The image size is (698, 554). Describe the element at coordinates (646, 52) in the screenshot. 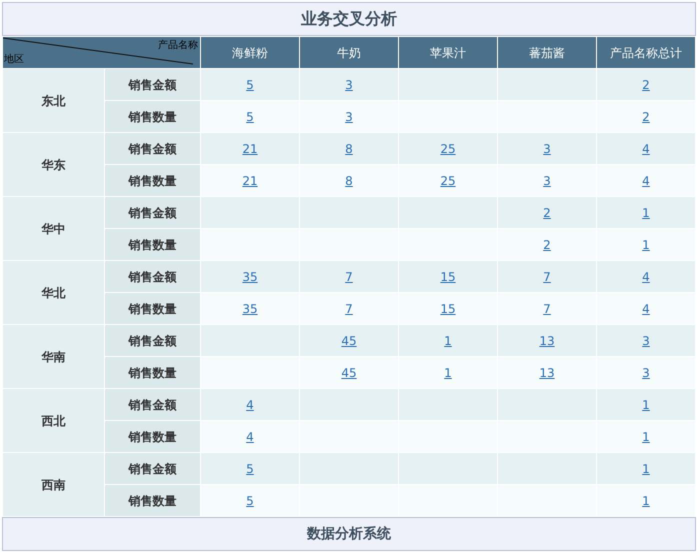

I see `column-header: 产品名称总计` at that location.